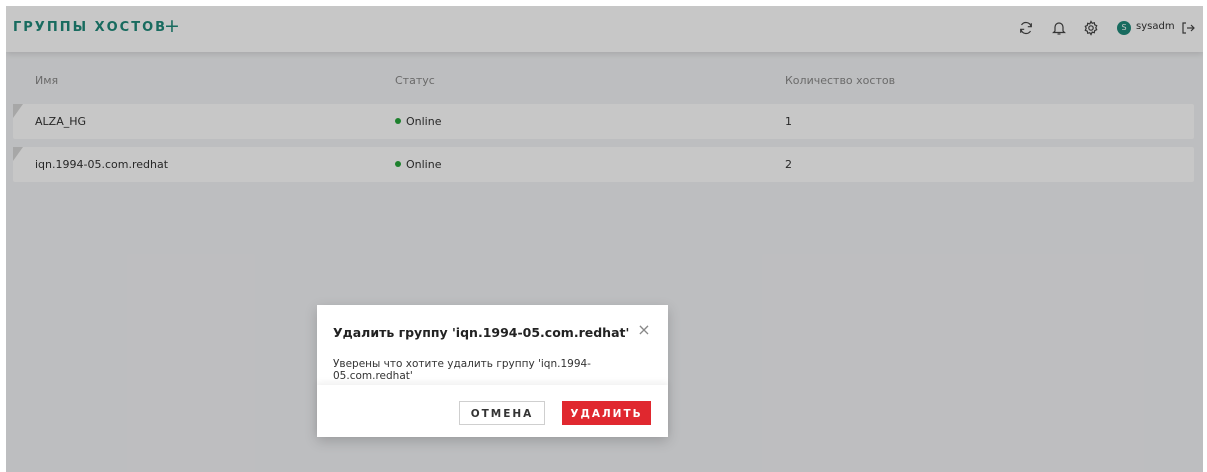  Describe the element at coordinates (644, 330) in the screenshot. I see `close-icon: ×` at that location.